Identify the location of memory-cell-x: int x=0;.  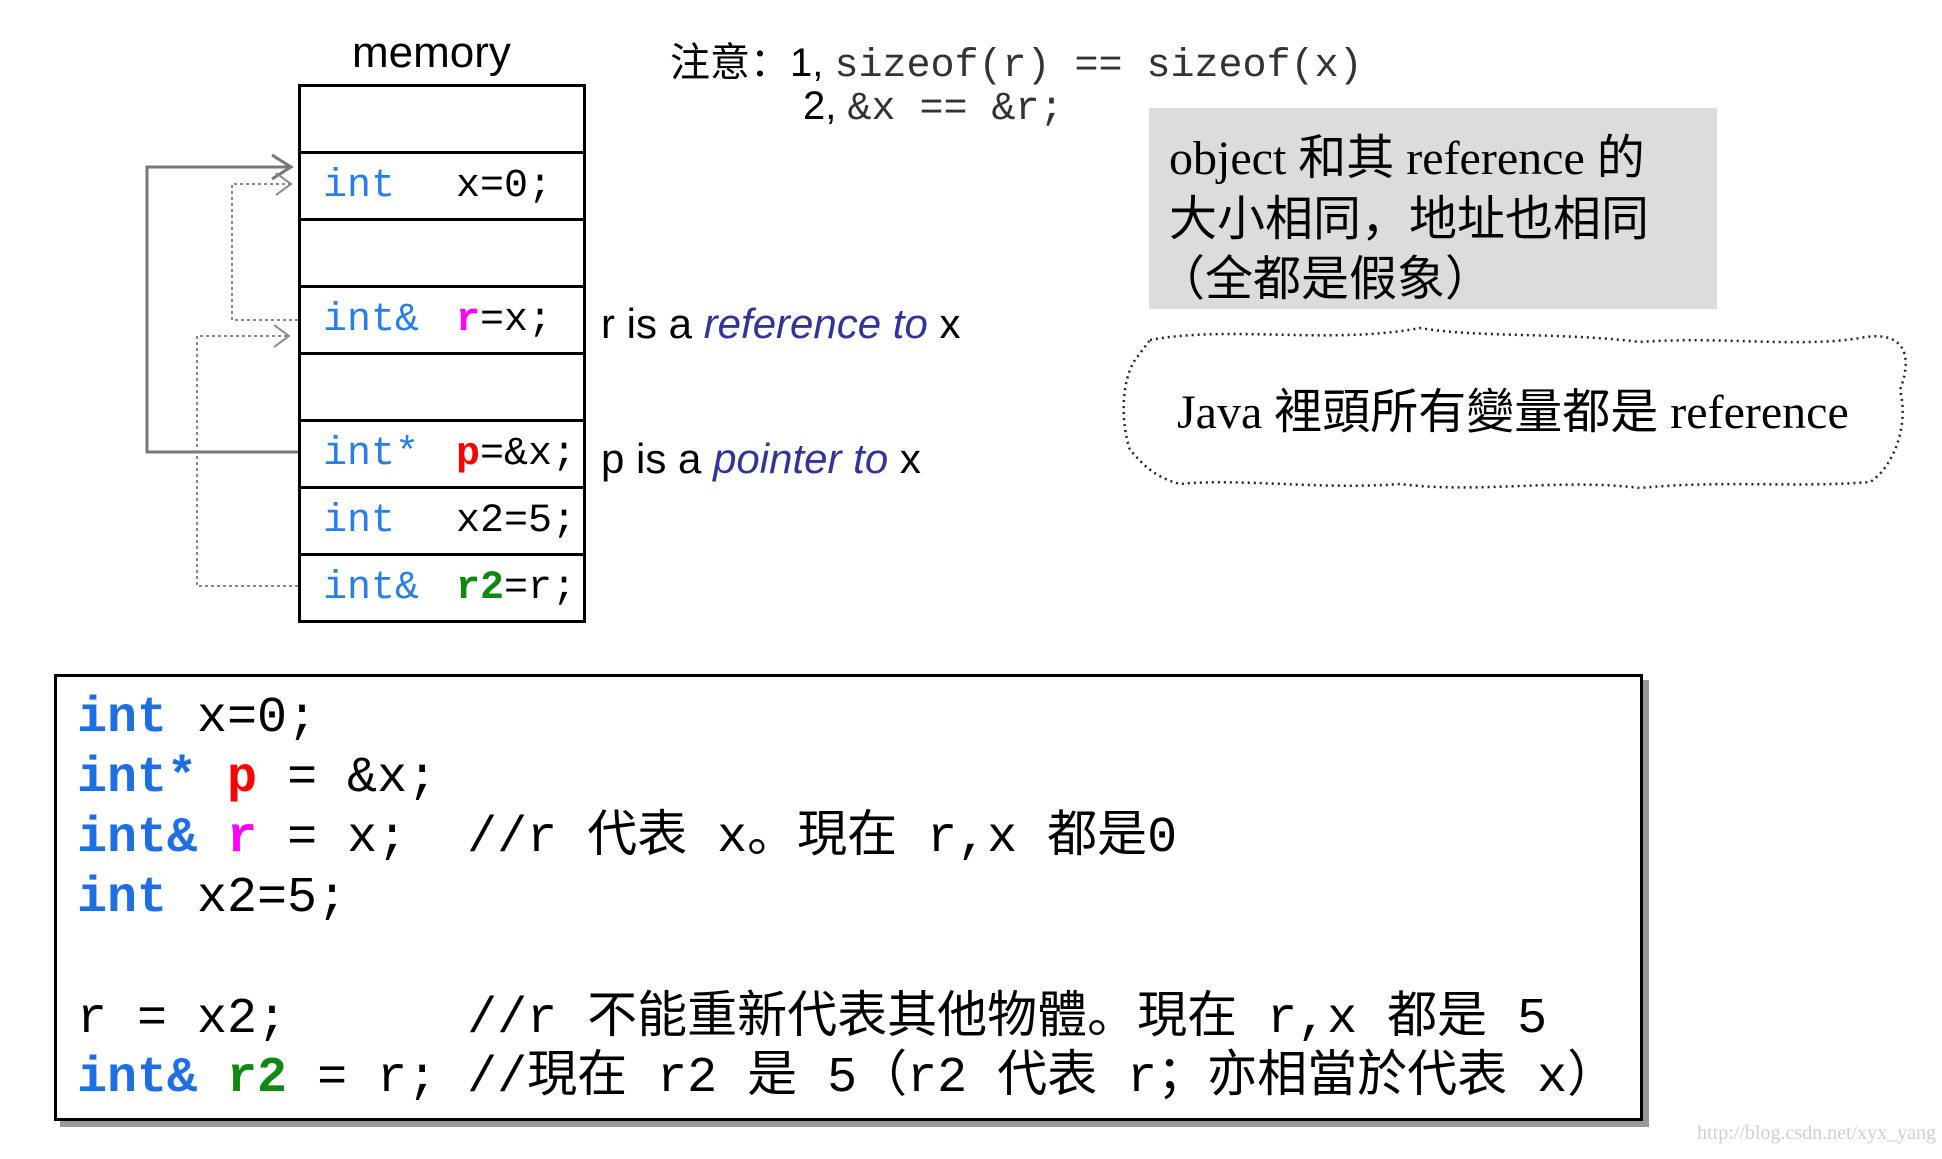
(442, 187).